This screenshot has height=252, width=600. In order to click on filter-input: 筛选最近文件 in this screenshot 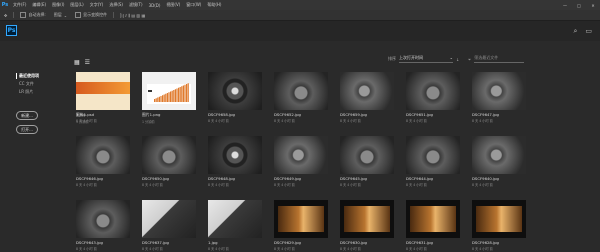, I will do `click(499, 59)`.